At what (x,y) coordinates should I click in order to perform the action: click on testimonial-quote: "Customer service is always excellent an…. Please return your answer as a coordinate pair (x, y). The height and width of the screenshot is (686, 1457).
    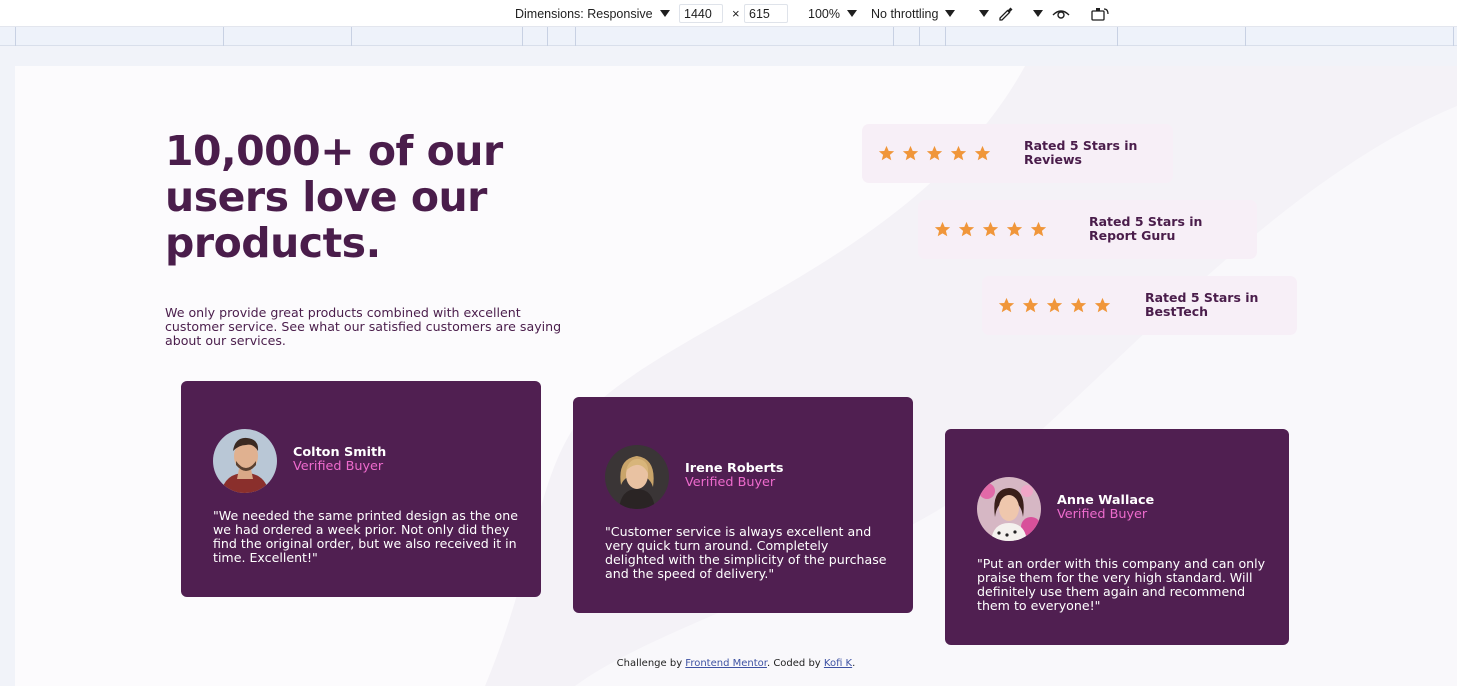
    Looking at the image, I should click on (746, 552).